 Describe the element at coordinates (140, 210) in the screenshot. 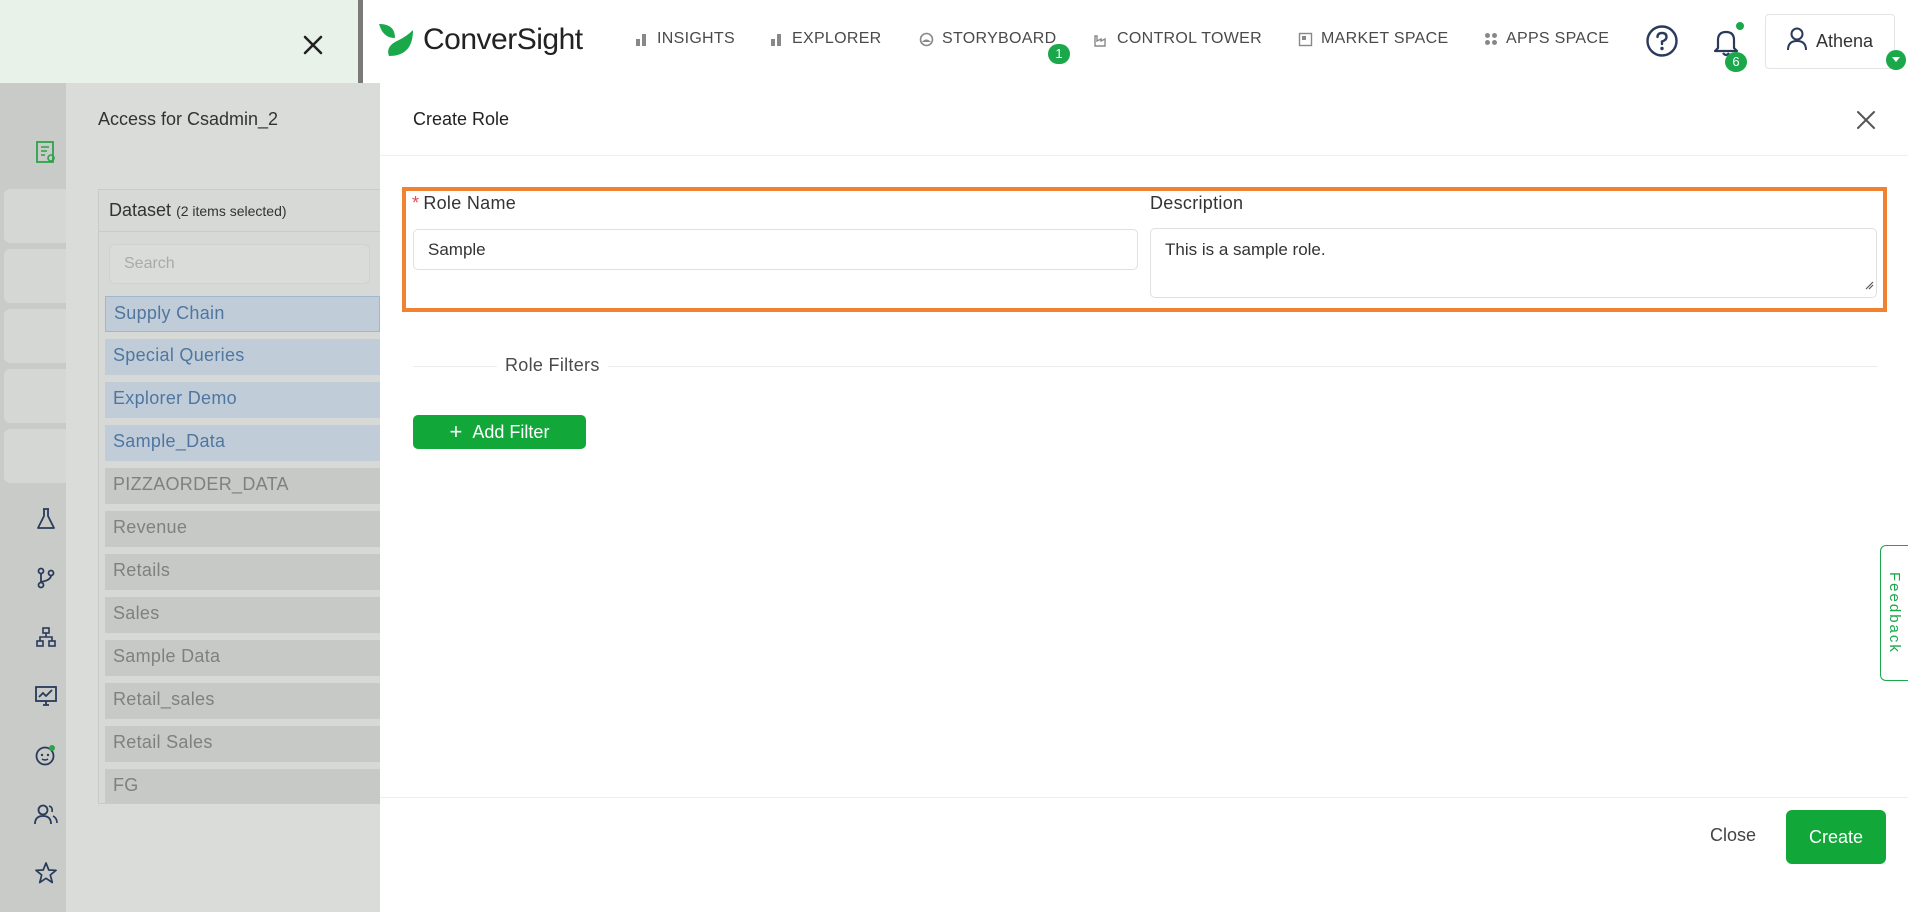

I see `dataset-title: Dataset` at that location.